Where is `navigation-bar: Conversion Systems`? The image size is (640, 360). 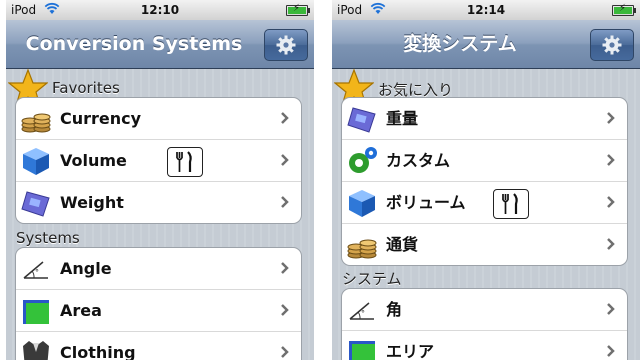
navigation-bar: Conversion Systems is located at coordinates (160, 44).